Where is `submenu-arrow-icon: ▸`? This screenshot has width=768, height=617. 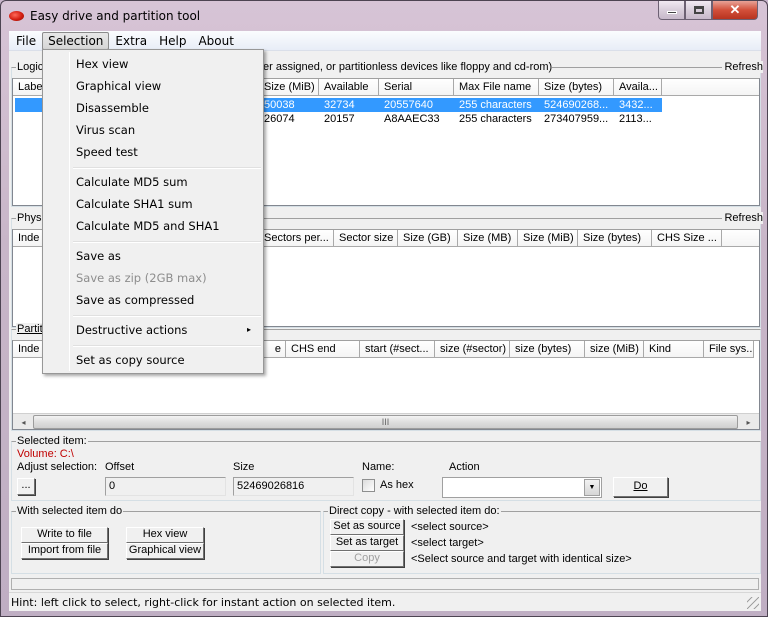 submenu-arrow-icon: ▸ is located at coordinates (248, 329).